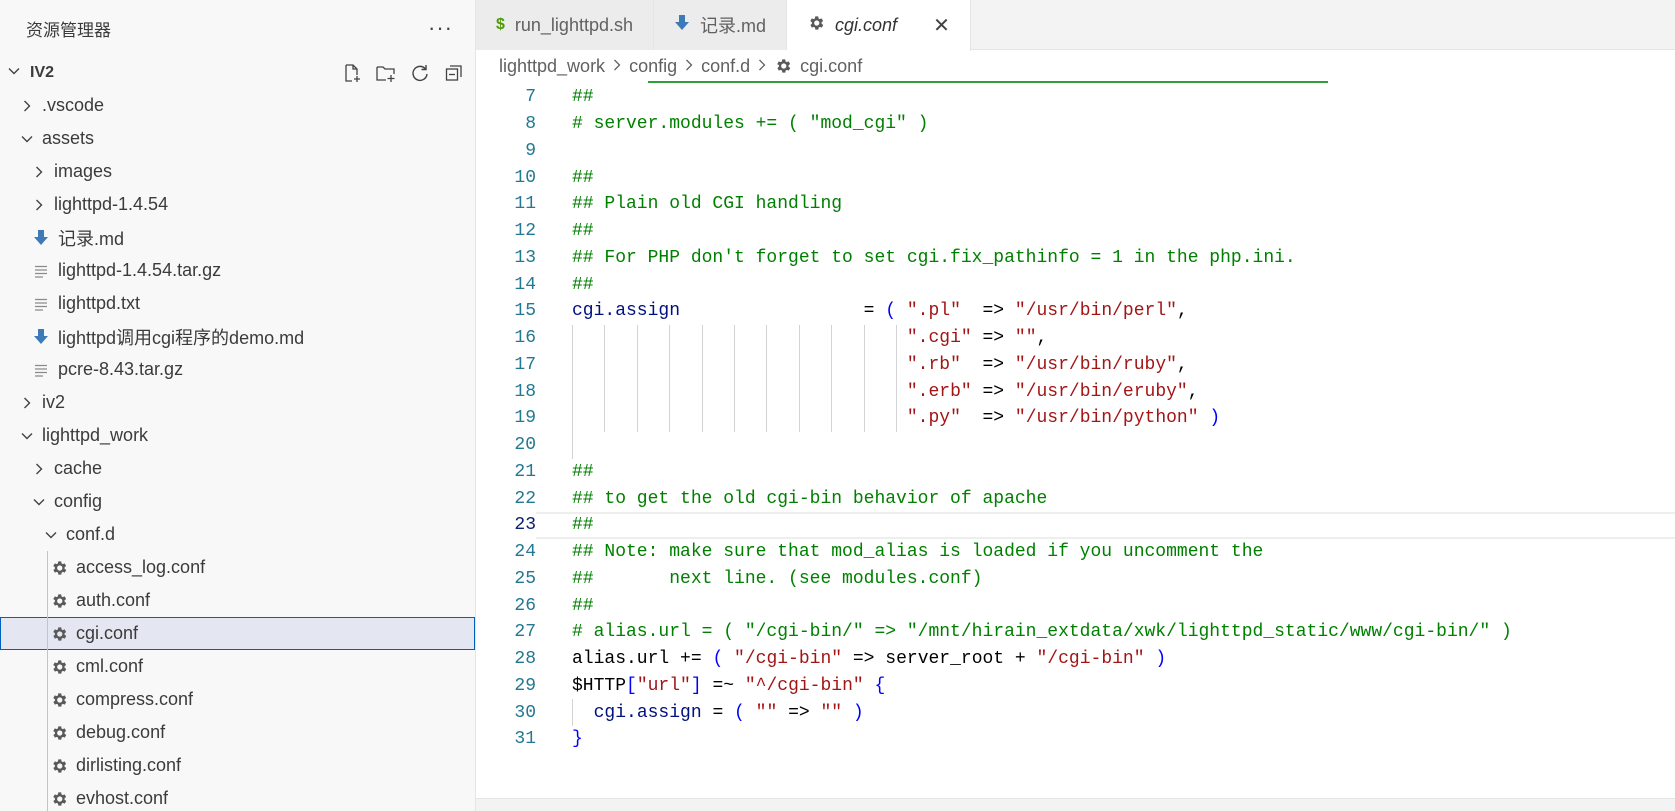 This screenshot has width=1675, height=811. Describe the element at coordinates (237, 468) in the screenshot. I see `tree-folder-cache: cache` at that location.